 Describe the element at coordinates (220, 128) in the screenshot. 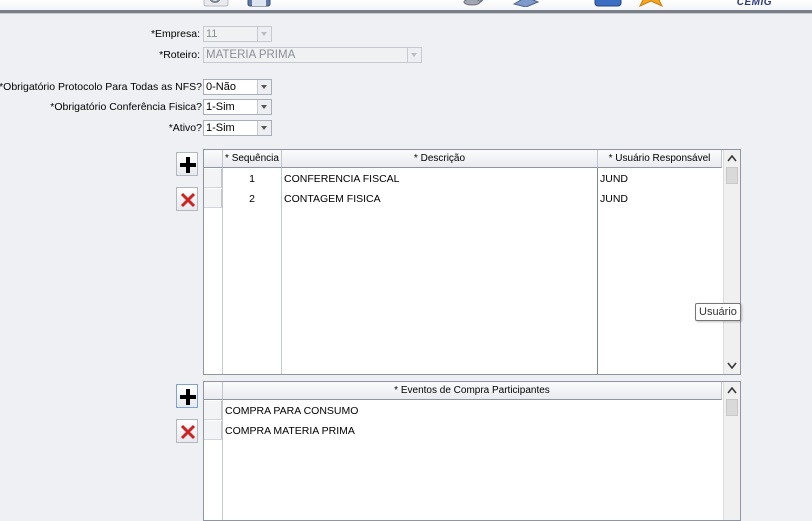

I see `ativo-value: 1-Sim` at that location.